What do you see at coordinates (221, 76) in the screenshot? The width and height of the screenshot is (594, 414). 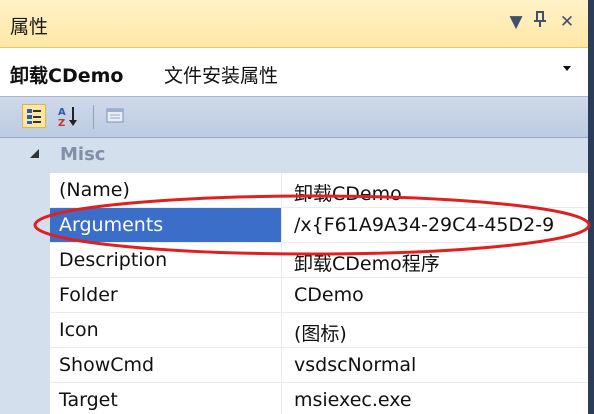 I see `object-type-label: 文件安装属性` at bounding box center [221, 76].